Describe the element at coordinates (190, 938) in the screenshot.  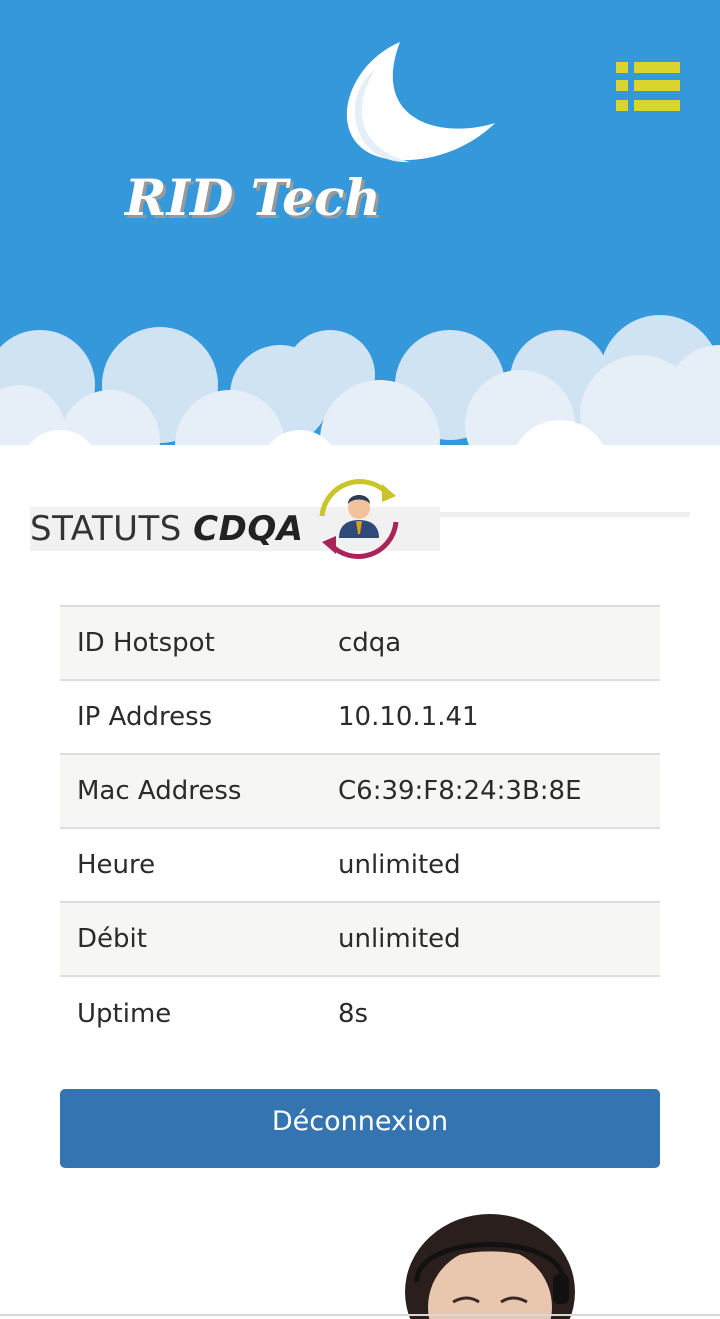
I see `row-label: Débit` at that location.